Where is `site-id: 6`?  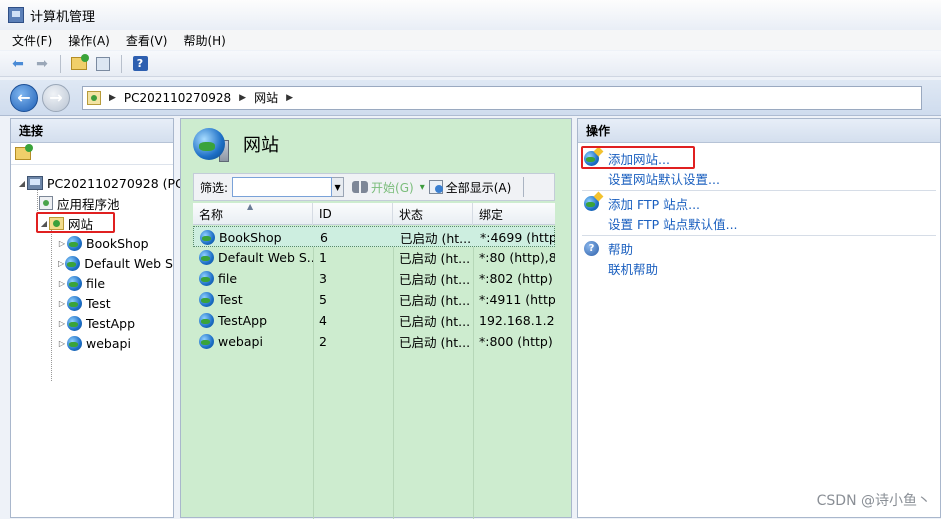 site-id: 6 is located at coordinates (324, 237).